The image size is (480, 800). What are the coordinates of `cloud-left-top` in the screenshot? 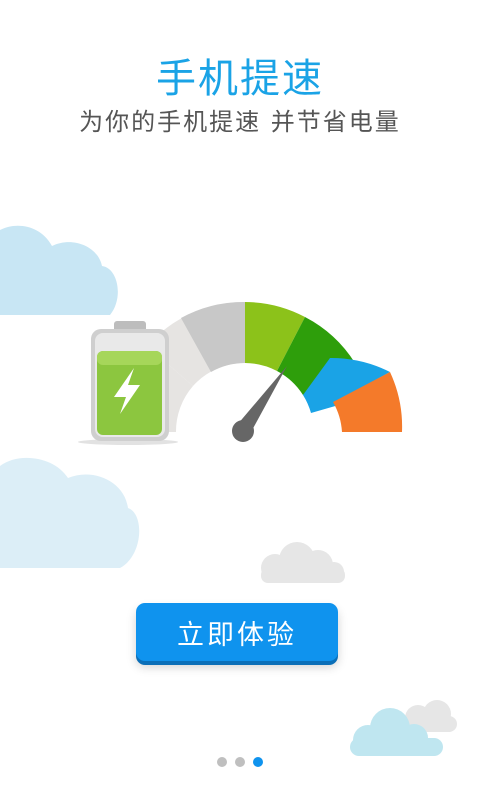 It's located at (59, 270).